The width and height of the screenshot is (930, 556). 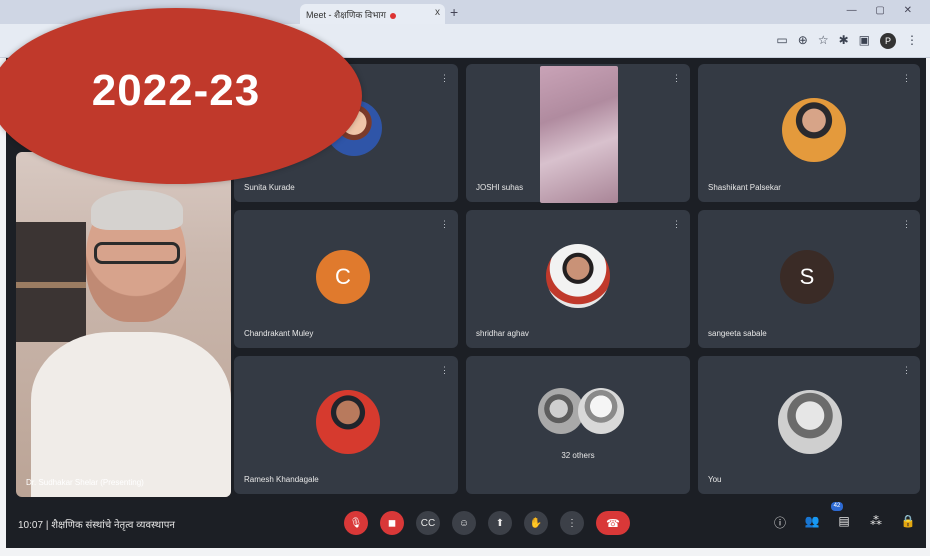 I want to click on participant-name: shridhar aghav, so click(x=502, y=333).